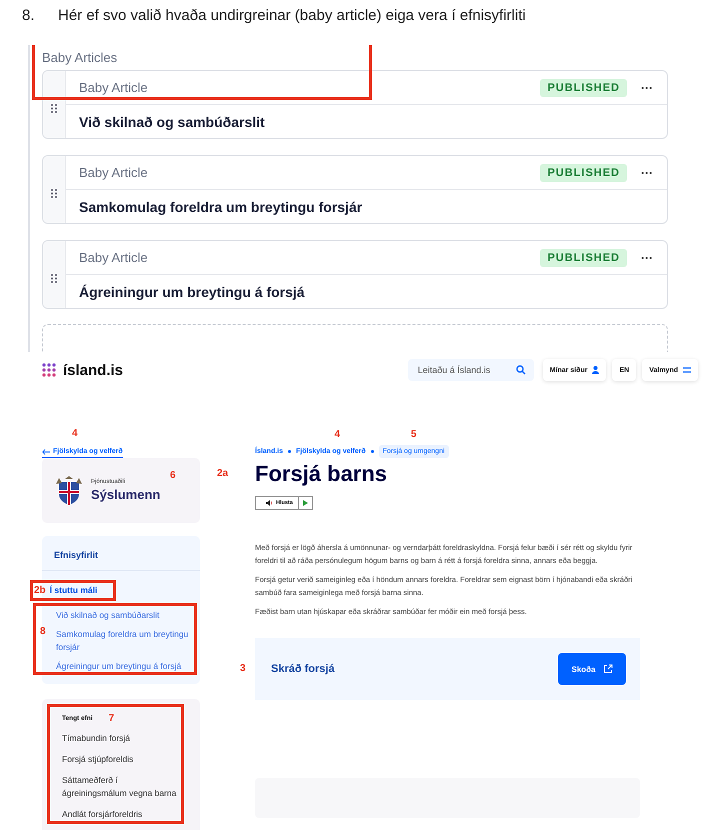 The image size is (702, 830). Describe the element at coordinates (592, 669) in the screenshot. I see `view-button: Skoða` at that location.